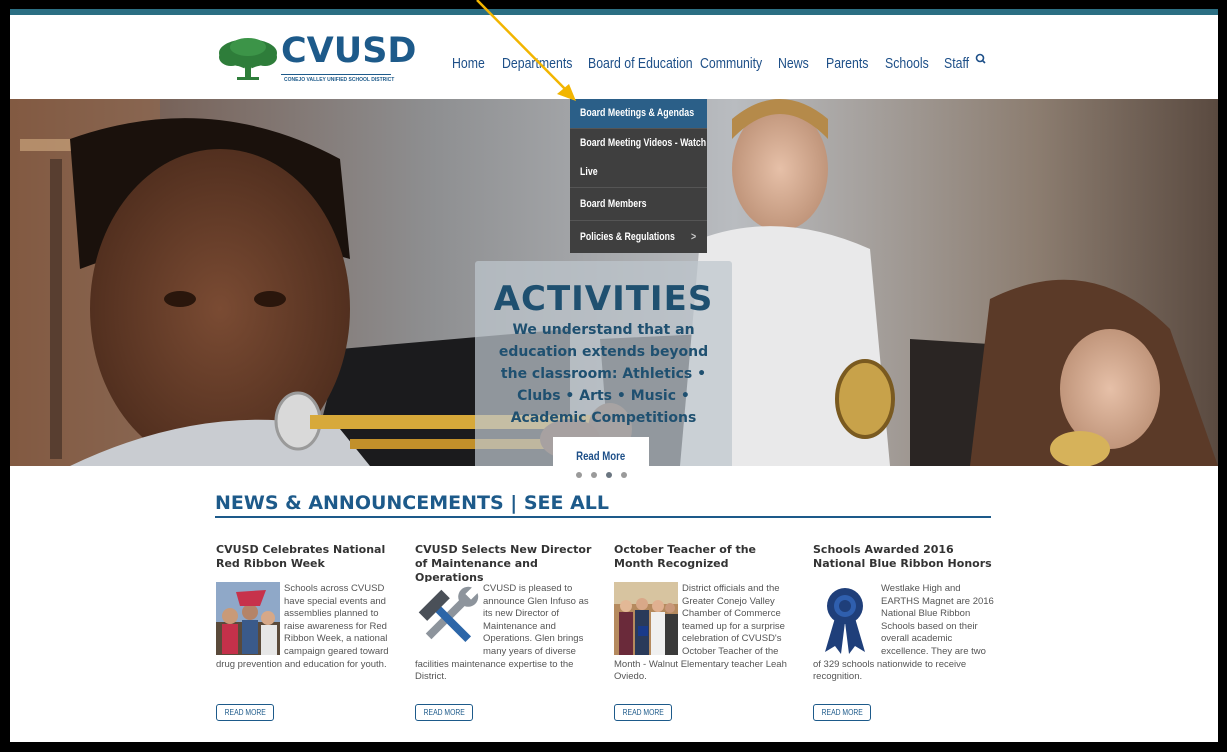  What do you see at coordinates (589, 172) in the screenshot?
I see `dropdown-label-cont: Live` at bounding box center [589, 172].